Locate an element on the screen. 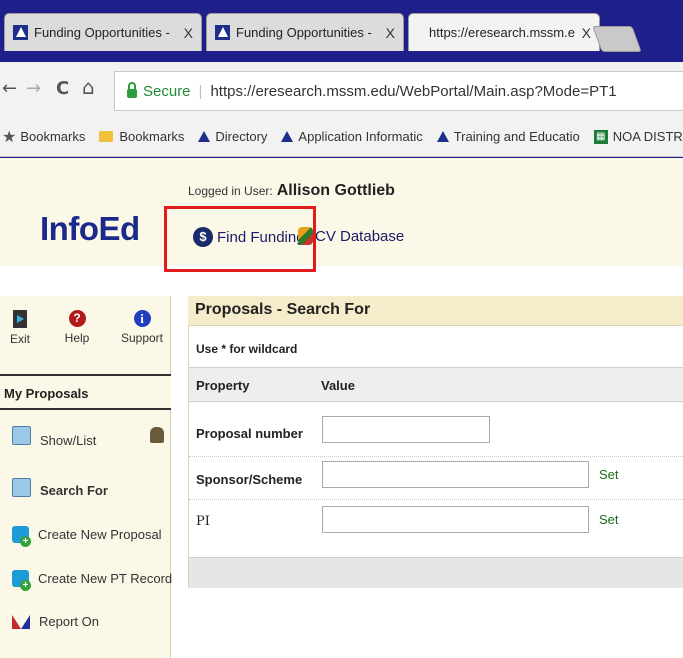 The height and width of the screenshot is (658, 683). browser-tab-1: Funding Opportunities - X is located at coordinates (103, 32).